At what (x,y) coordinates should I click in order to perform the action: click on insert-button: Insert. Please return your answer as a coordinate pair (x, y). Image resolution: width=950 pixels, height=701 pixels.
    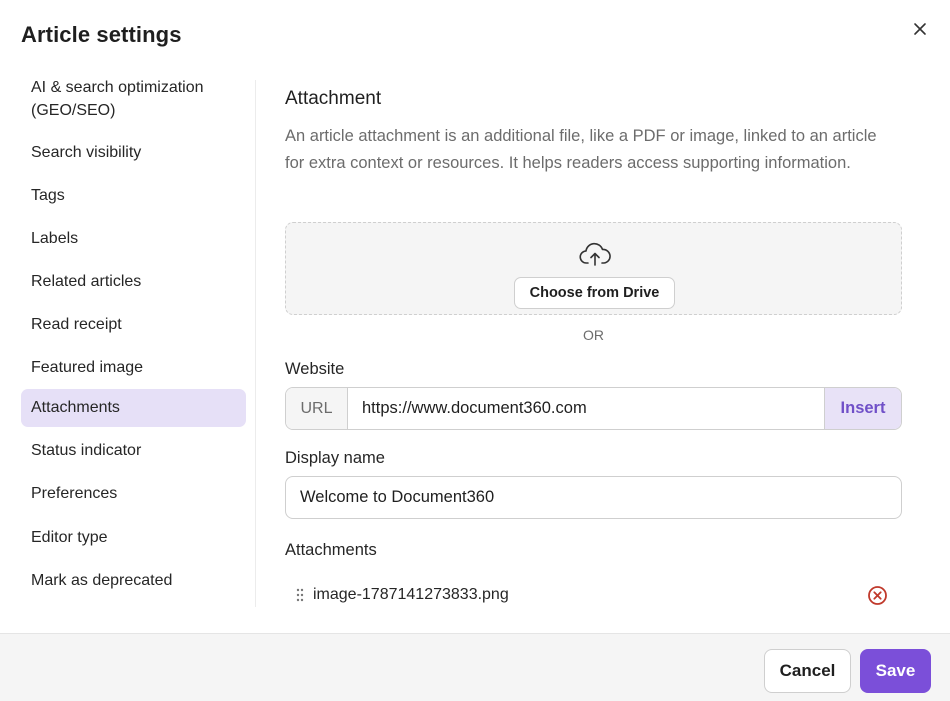
    Looking at the image, I should click on (862, 408).